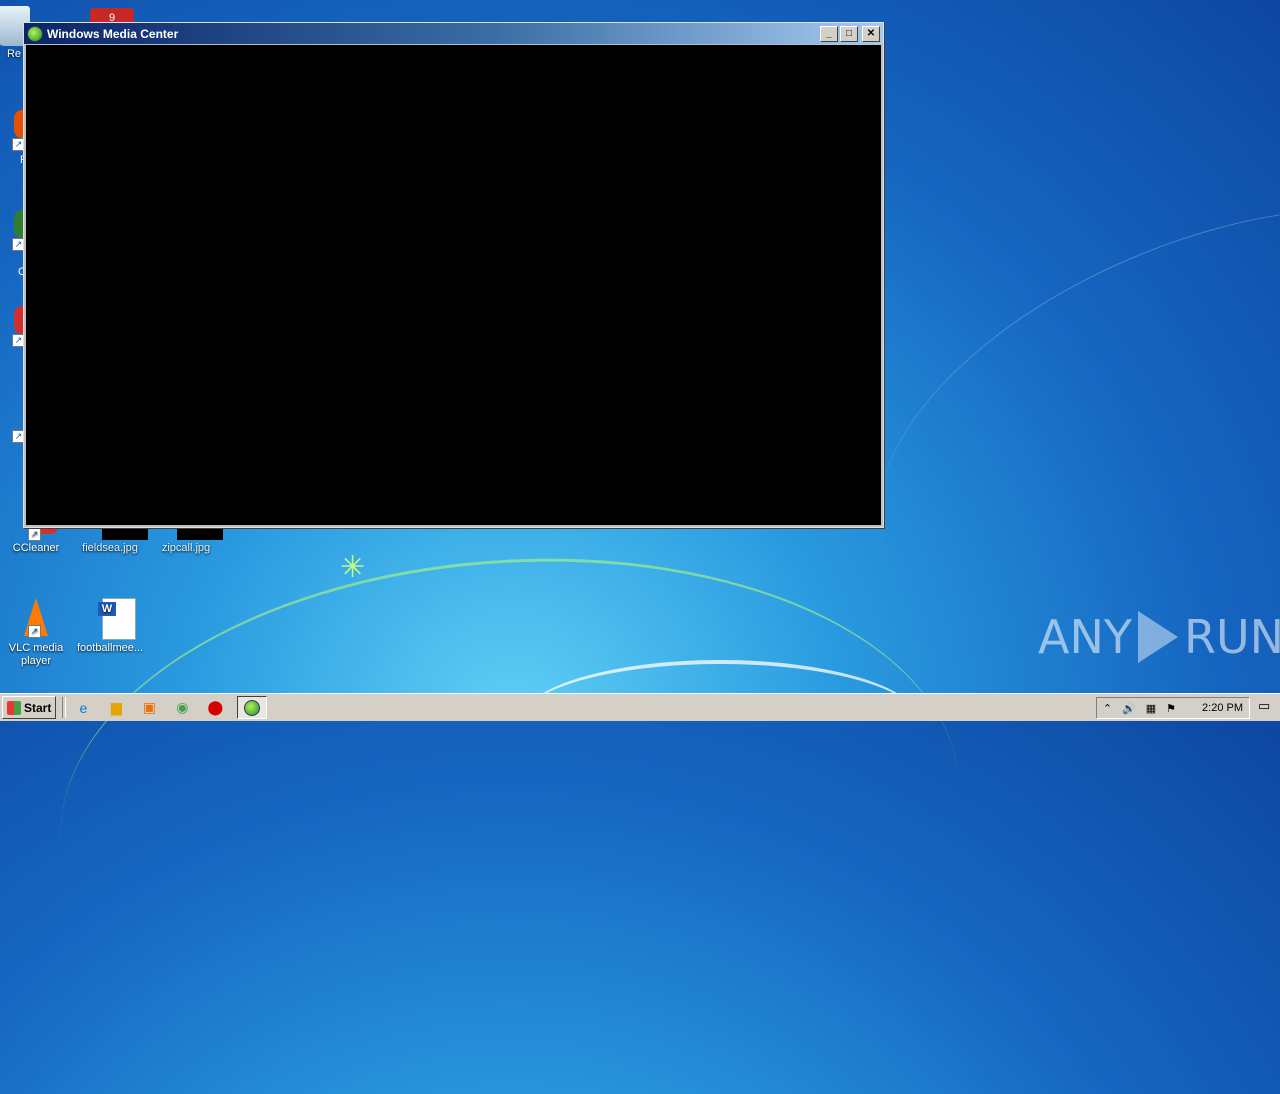 Image resolution: width=1280 pixels, height=1094 pixels. I want to click on taskbar-media-center-button, so click(252, 707).